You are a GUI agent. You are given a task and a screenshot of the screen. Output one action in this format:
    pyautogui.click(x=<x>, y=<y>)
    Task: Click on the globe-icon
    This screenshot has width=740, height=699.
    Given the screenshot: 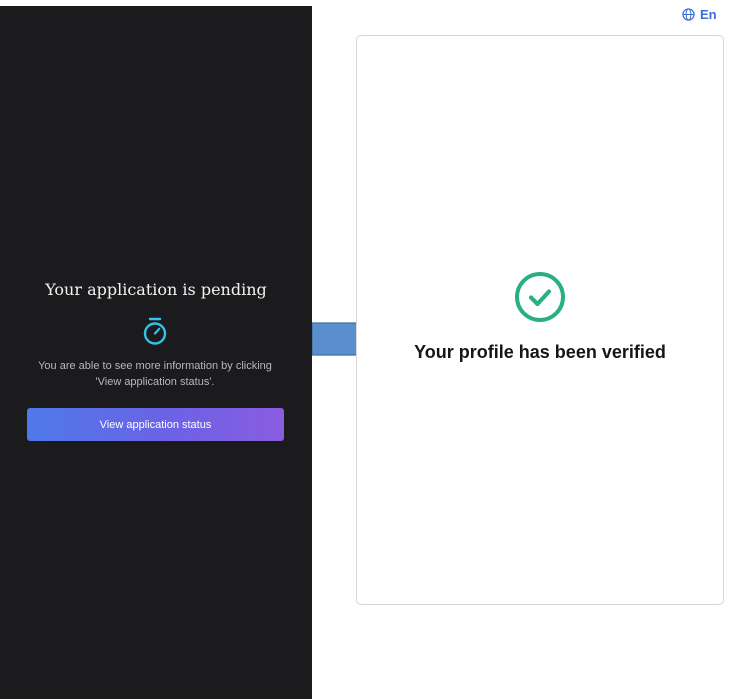 What is the action you would take?
    pyautogui.click(x=688, y=14)
    